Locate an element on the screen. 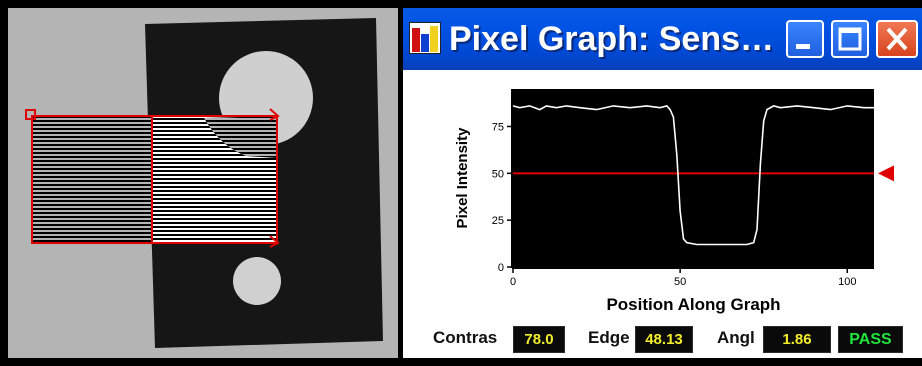 The image size is (922, 366). close-icon is located at coordinates (897, 39).